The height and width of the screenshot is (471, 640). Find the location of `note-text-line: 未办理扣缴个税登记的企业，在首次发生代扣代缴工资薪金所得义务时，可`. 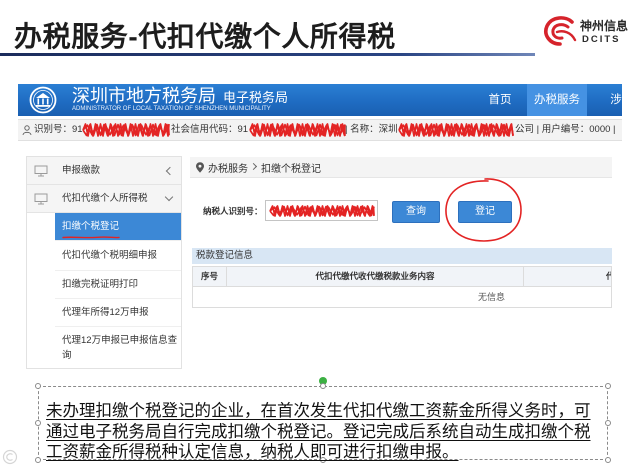

note-text-line: 未办理扣缴个税登记的企业，在首次发生代扣代缴工资薪金所得义务时，可 is located at coordinates (318, 410).